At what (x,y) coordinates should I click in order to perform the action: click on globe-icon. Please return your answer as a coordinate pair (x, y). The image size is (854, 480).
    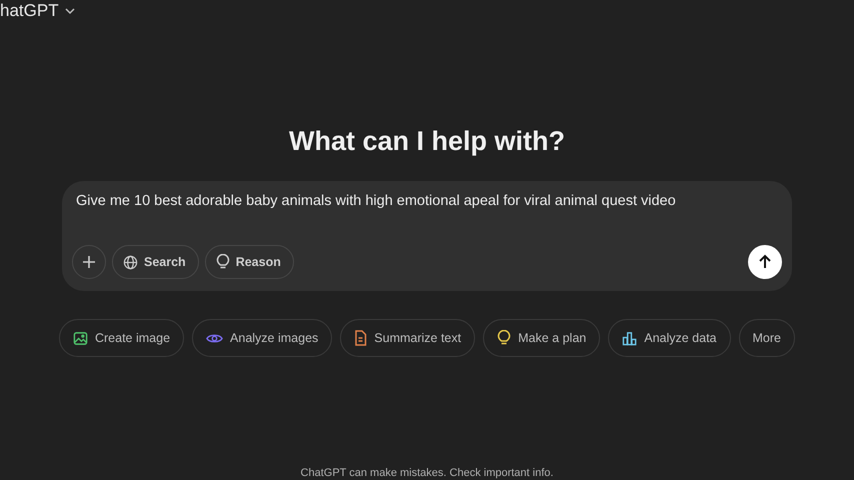
    Looking at the image, I should click on (130, 262).